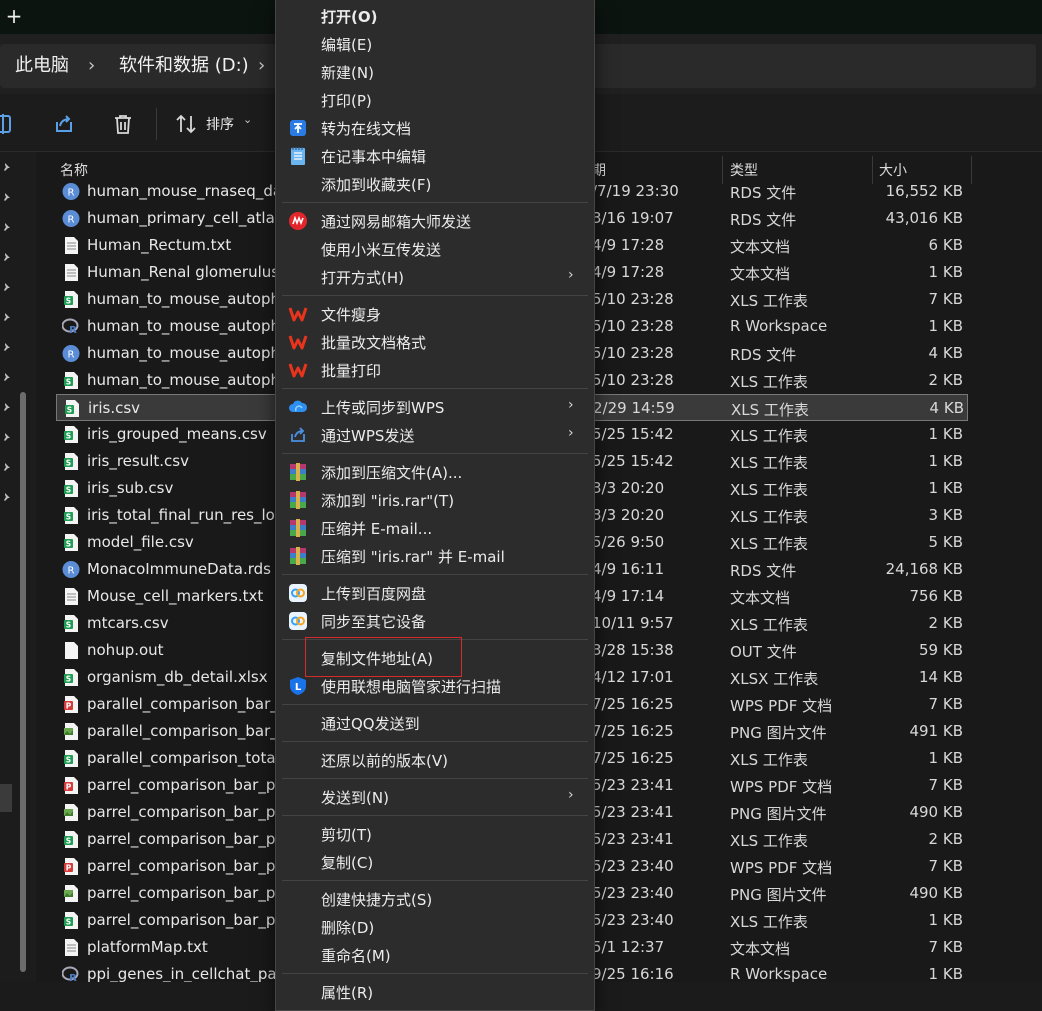  Describe the element at coordinates (781, 868) in the screenshot. I see `file-type: WPS PDF 文档` at that location.